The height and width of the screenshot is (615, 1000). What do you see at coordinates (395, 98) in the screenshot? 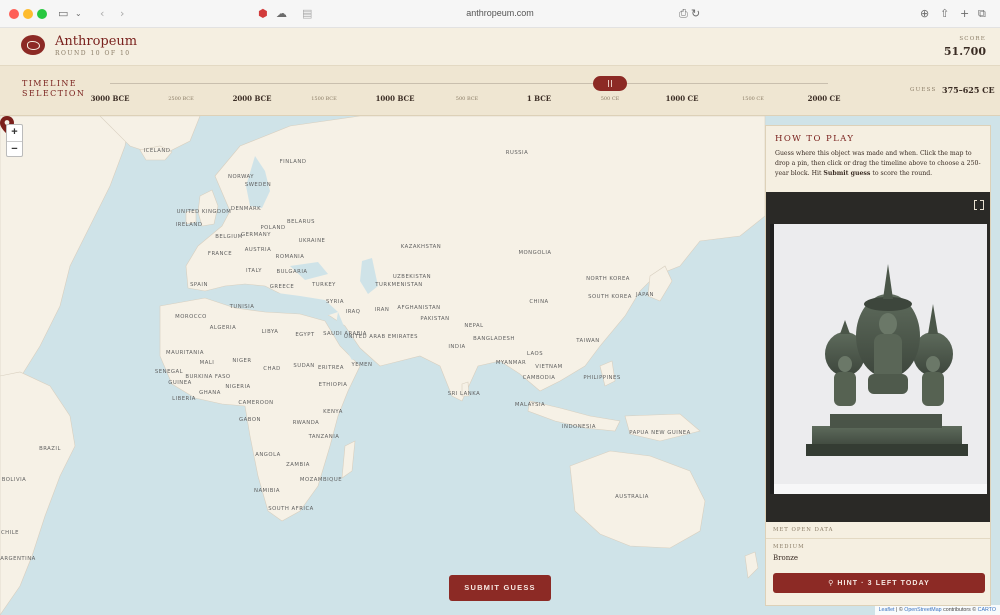
I see `timeline-tick: 1000 BCE` at bounding box center [395, 98].